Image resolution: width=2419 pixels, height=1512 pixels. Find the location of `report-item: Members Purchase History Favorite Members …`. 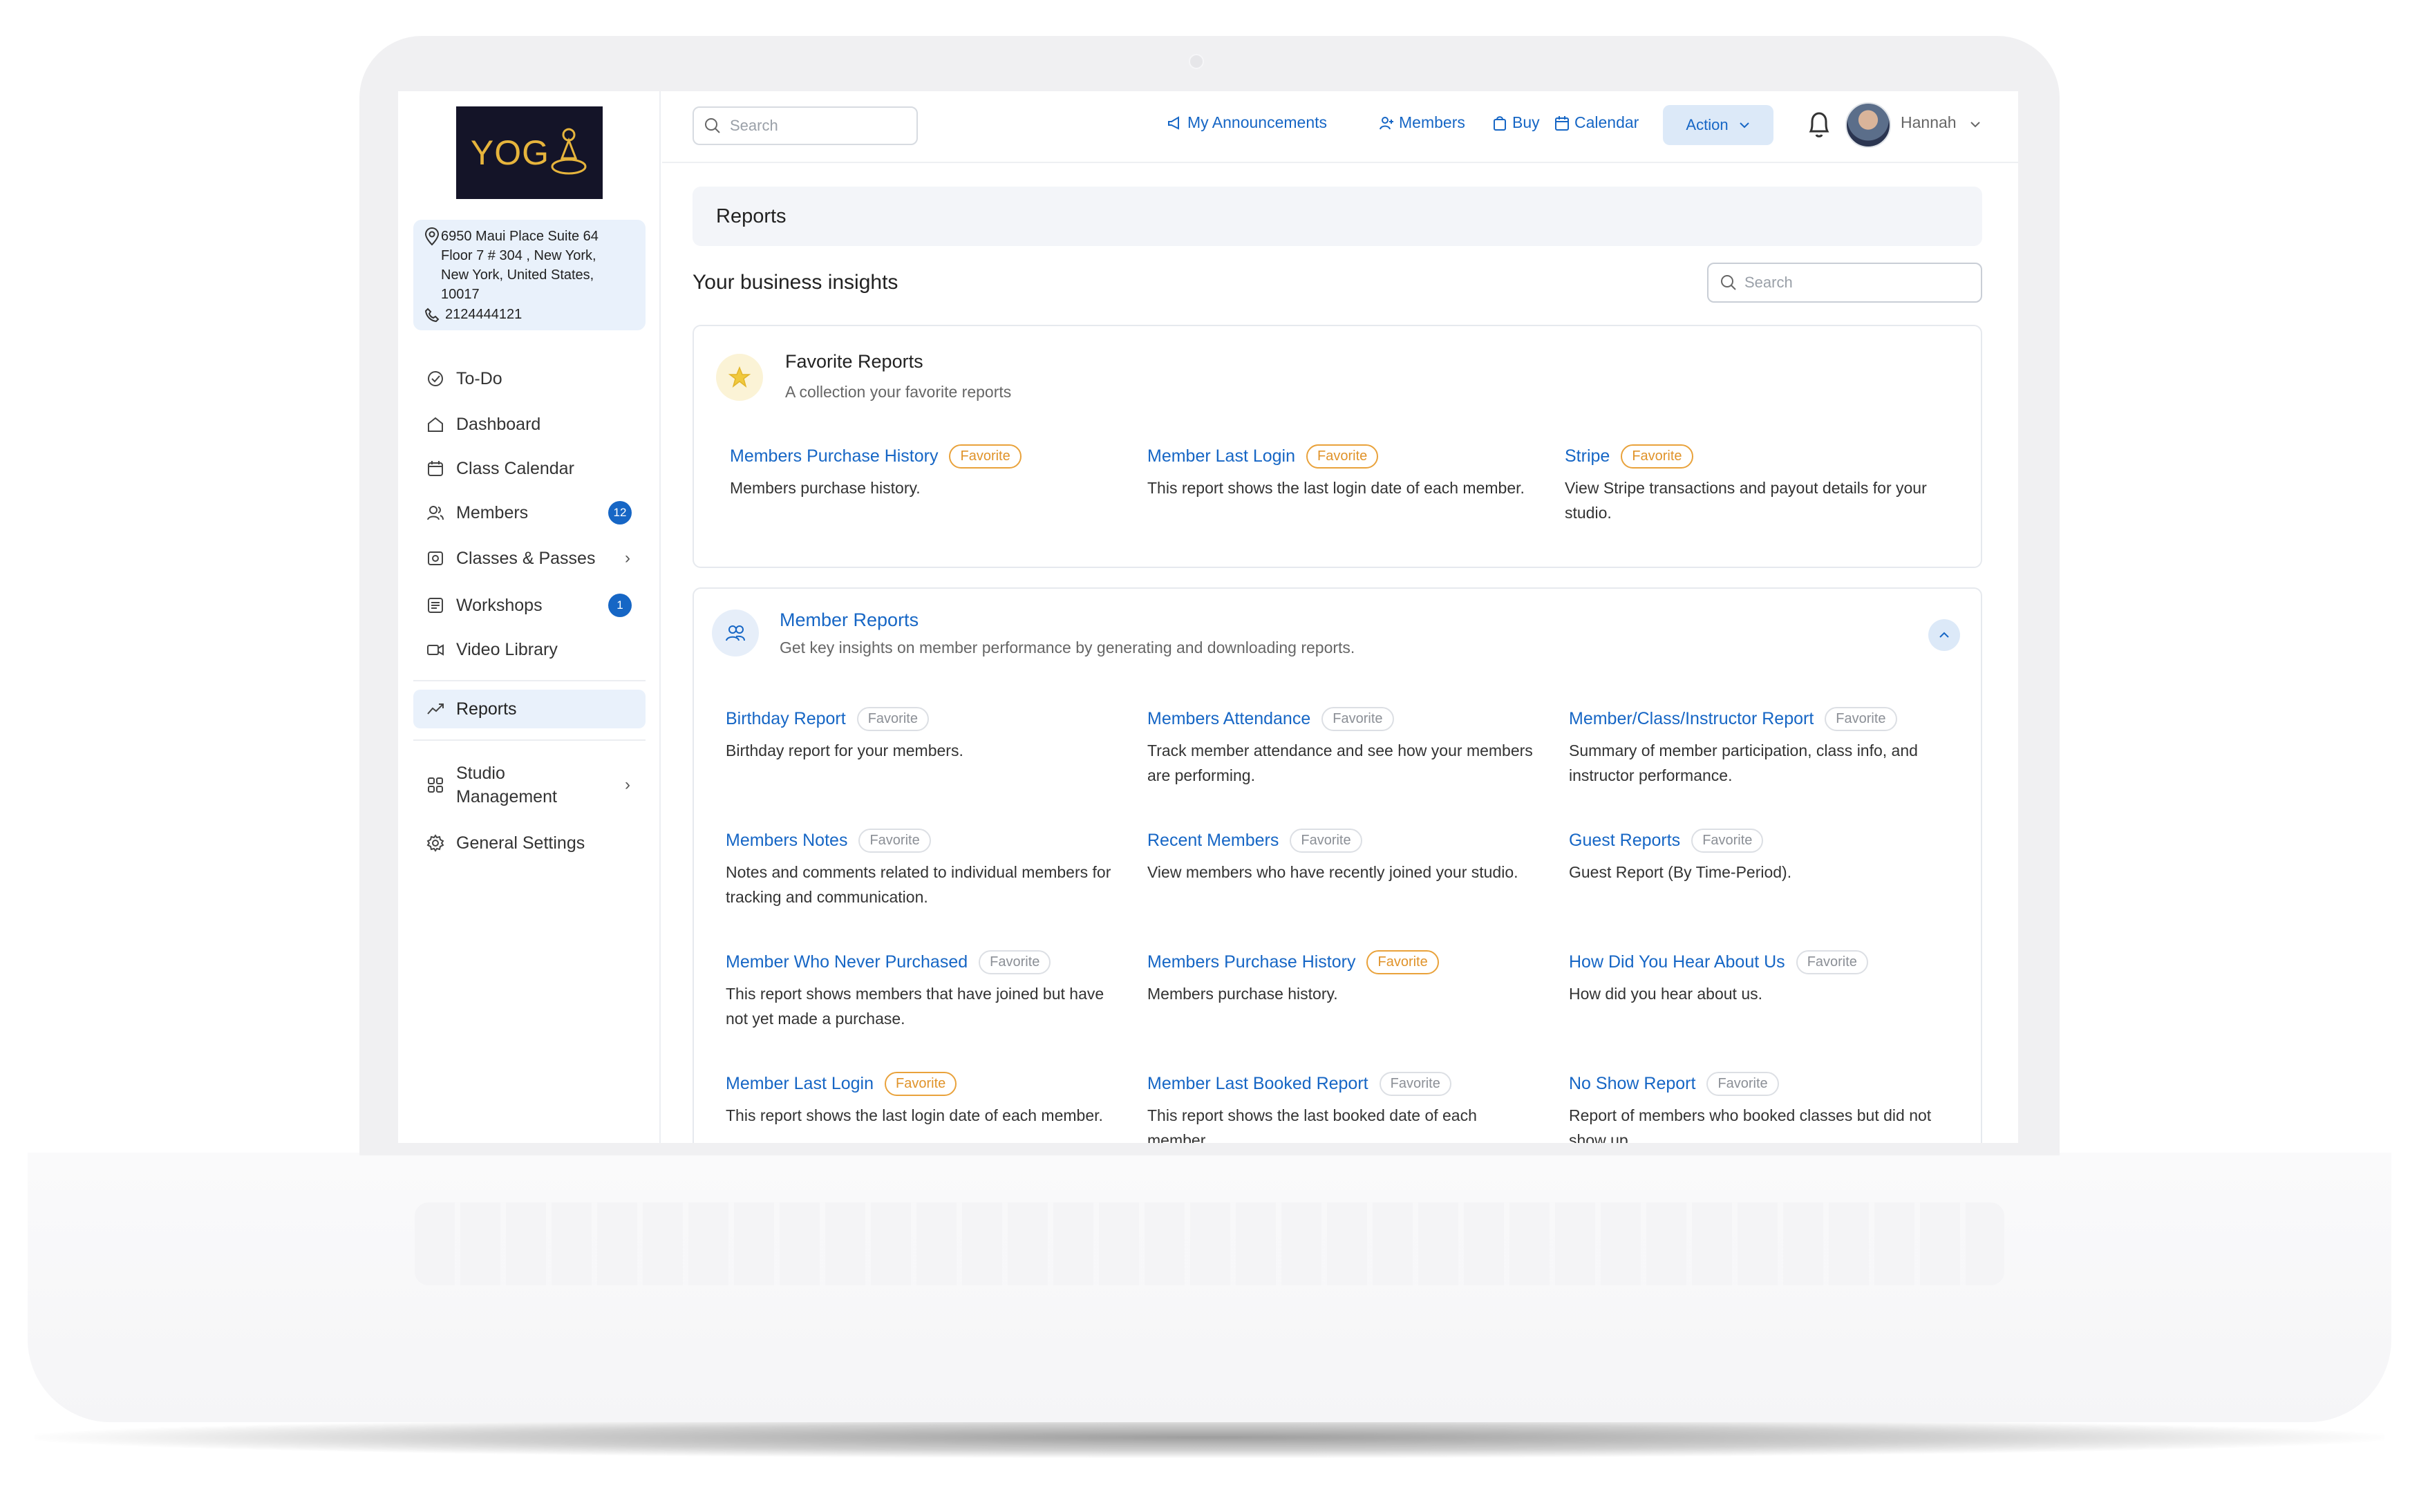

report-item: Members Purchase History Favorite Members … is located at coordinates (1344, 976).